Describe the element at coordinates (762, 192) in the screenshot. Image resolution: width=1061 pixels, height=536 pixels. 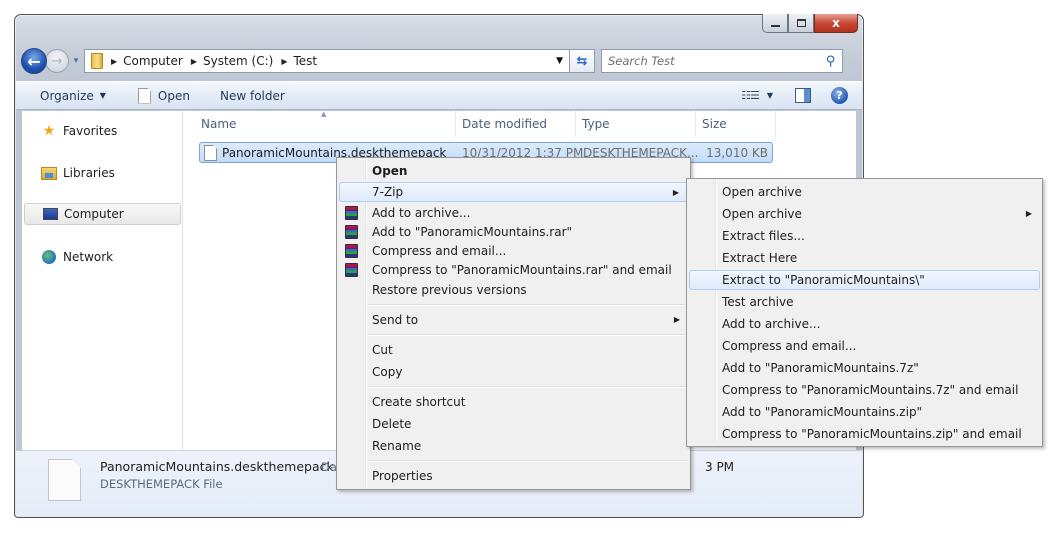
I see `menu-item-label: Open archive` at that location.